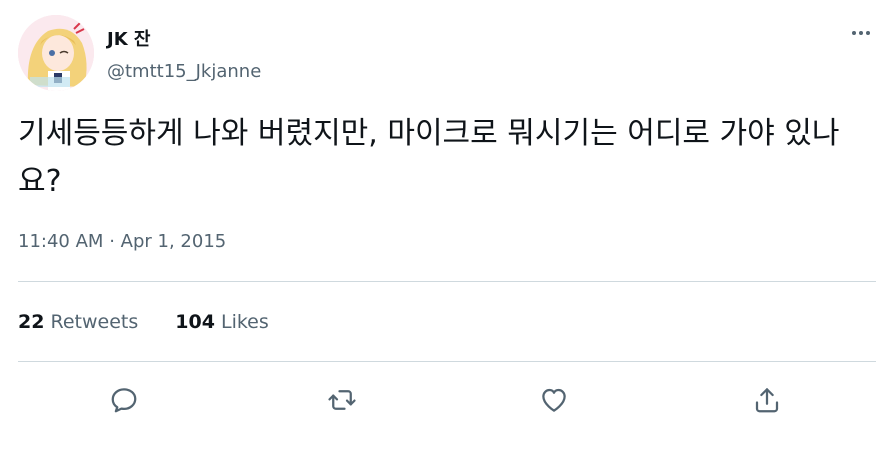 This screenshot has width=894, height=454. What do you see at coordinates (174, 241) in the screenshot?
I see `tweet-date: Apr 1, 2015` at bounding box center [174, 241].